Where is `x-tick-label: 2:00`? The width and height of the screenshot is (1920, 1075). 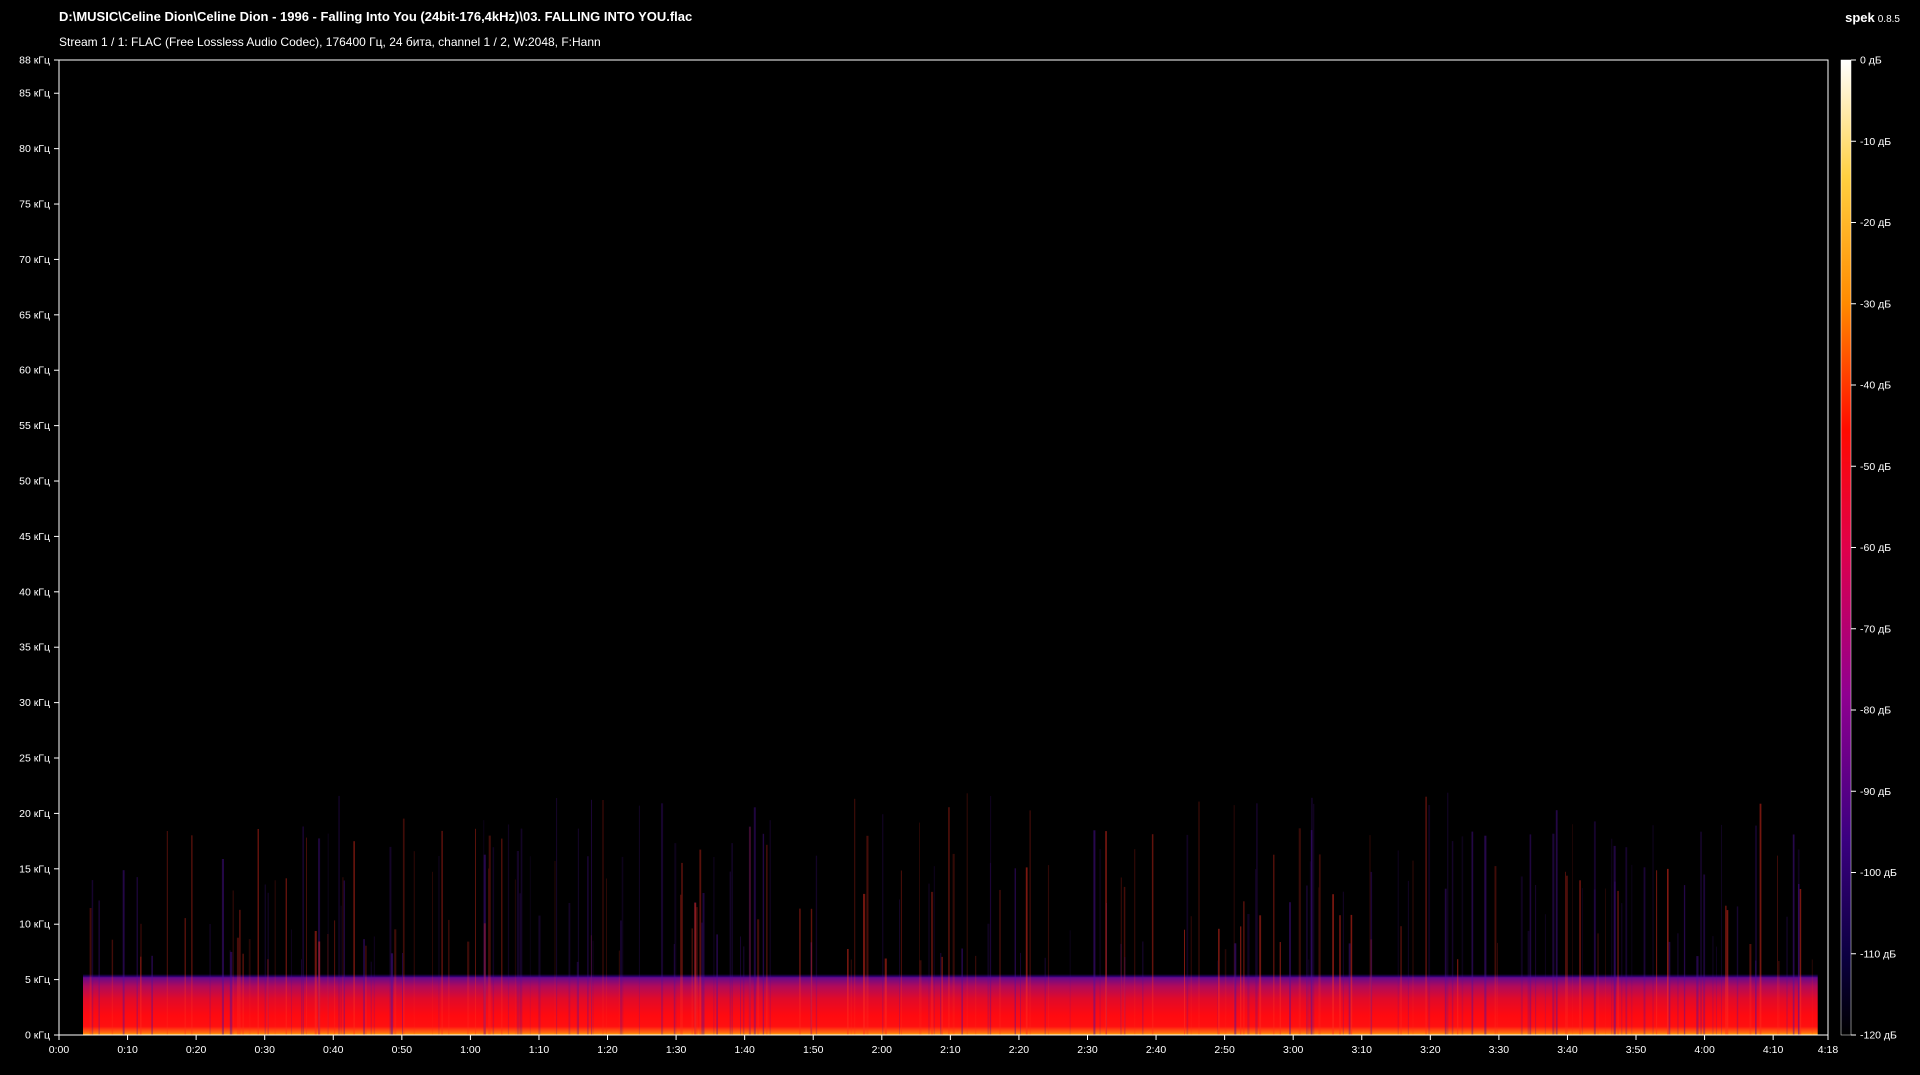
x-tick-label: 2:00 is located at coordinates (882, 1050).